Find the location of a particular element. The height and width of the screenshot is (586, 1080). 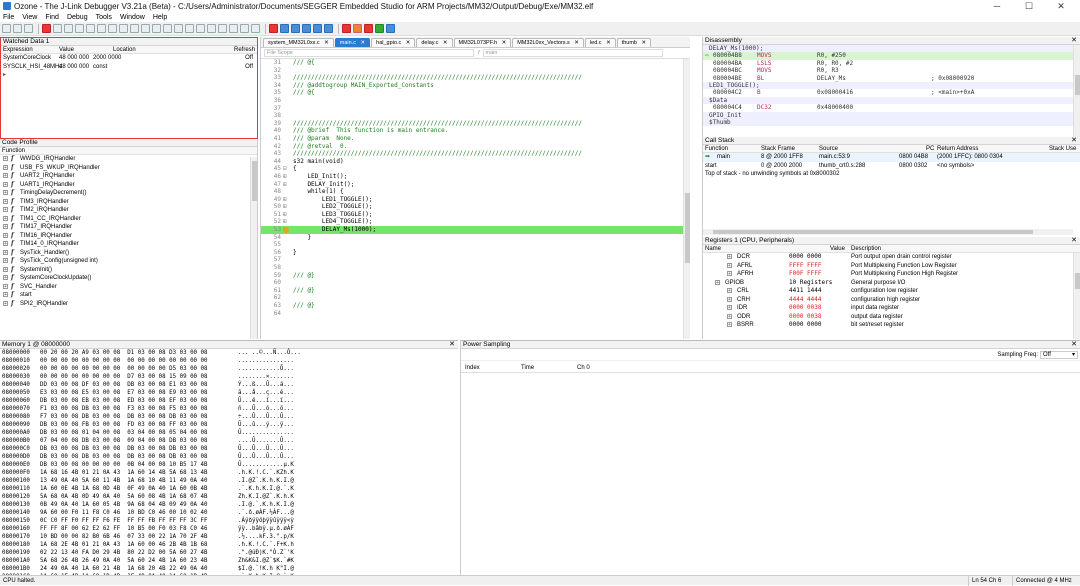

run-icon is located at coordinates (284, 28).